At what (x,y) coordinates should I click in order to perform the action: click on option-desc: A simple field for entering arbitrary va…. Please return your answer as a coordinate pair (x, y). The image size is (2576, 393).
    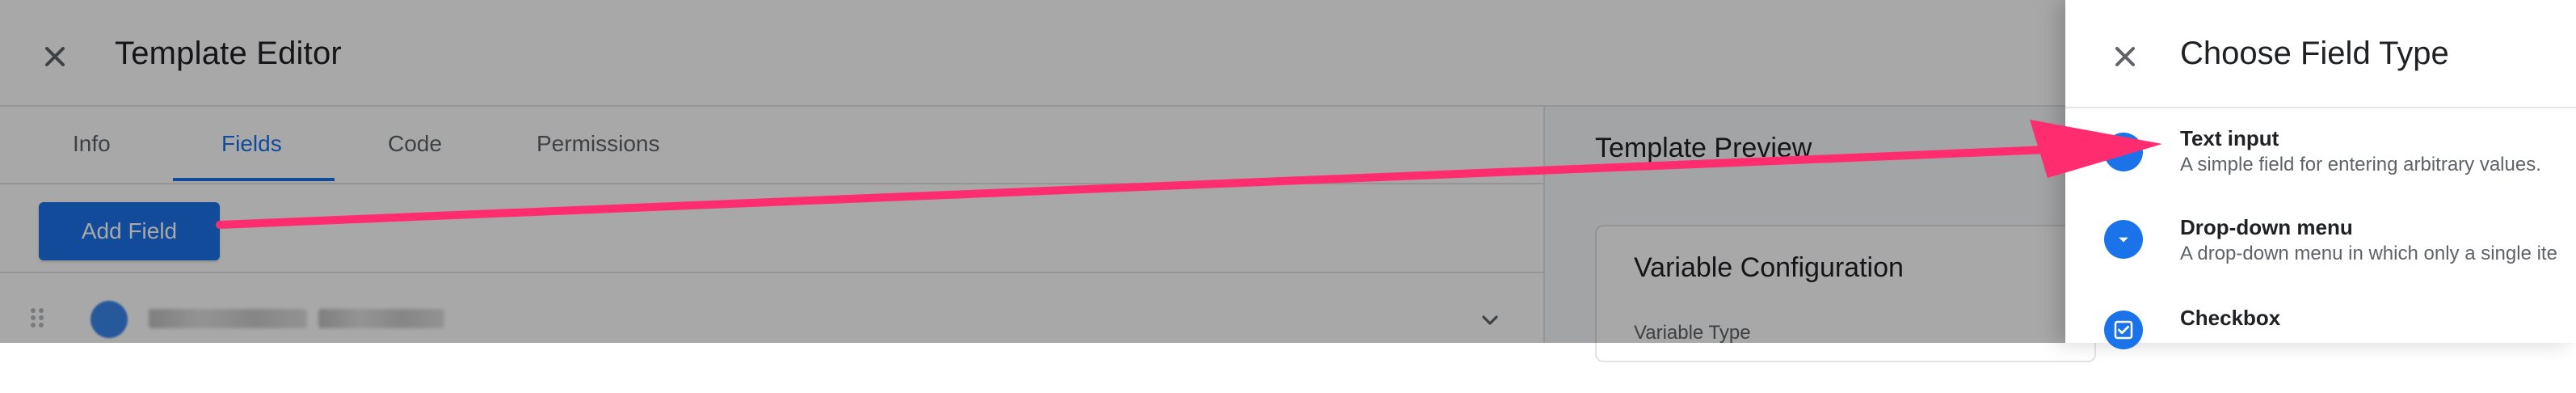
    Looking at the image, I should click on (2360, 164).